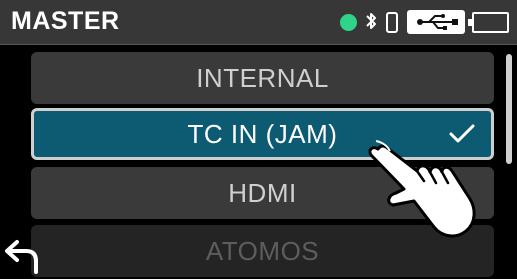  What do you see at coordinates (422, 189) in the screenshot?
I see `tap-hand-icon` at bounding box center [422, 189].